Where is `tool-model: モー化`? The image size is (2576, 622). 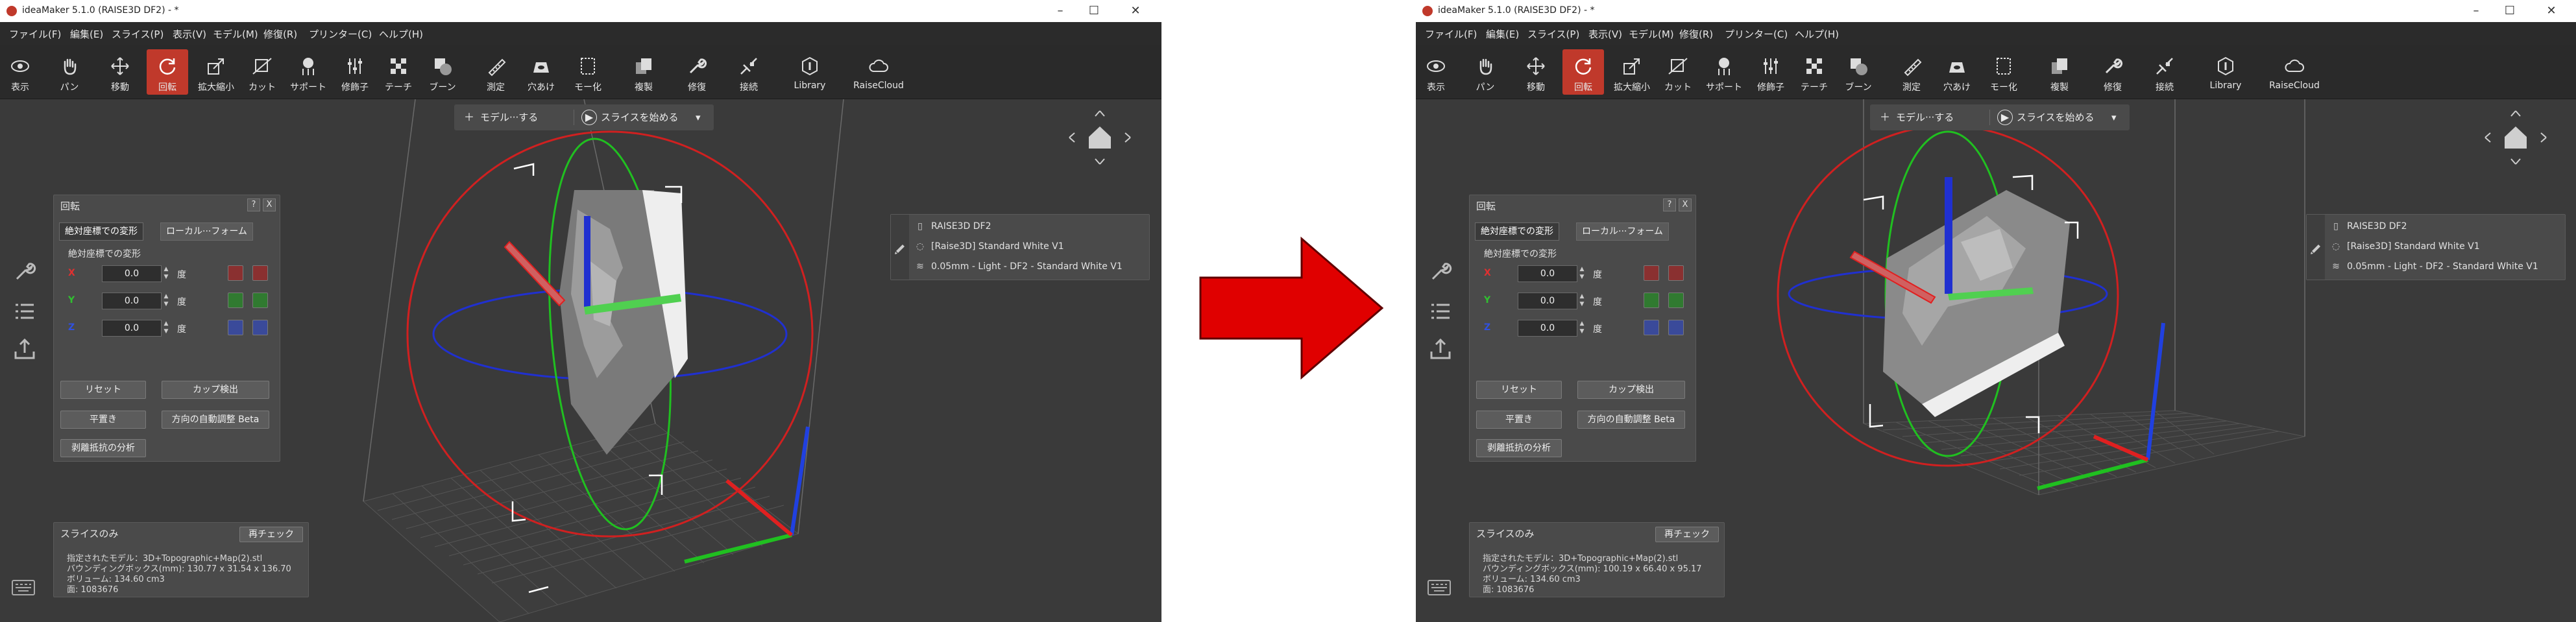
tool-model: モー化 is located at coordinates (2003, 72).